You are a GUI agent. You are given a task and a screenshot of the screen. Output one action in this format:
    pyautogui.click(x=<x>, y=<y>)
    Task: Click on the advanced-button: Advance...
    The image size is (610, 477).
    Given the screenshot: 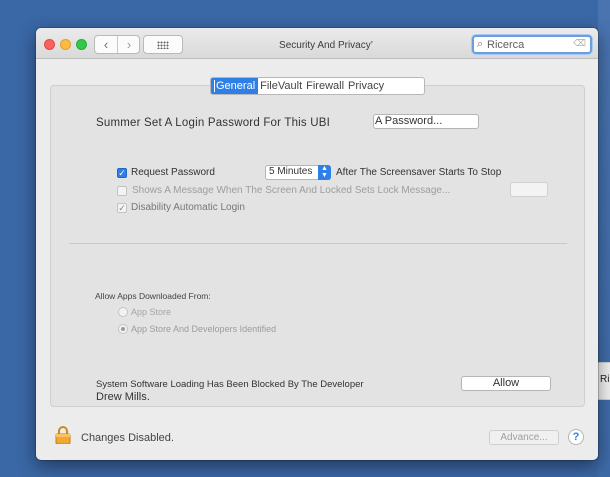 What is the action you would take?
    pyautogui.click(x=524, y=437)
    